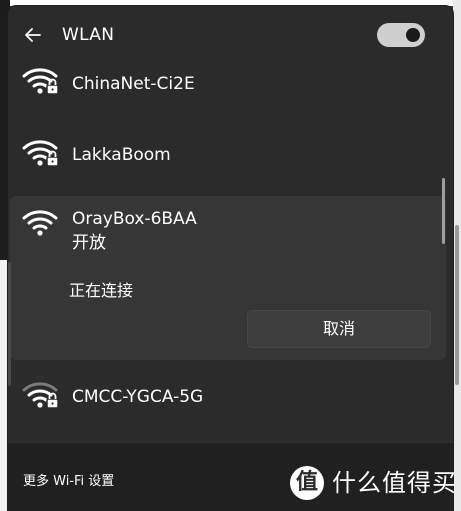 This screenshot has width=461, height=511. Describe the element at coordinates (457, 305) in the screenshot. I see `background-scroll-indicator` at that location.